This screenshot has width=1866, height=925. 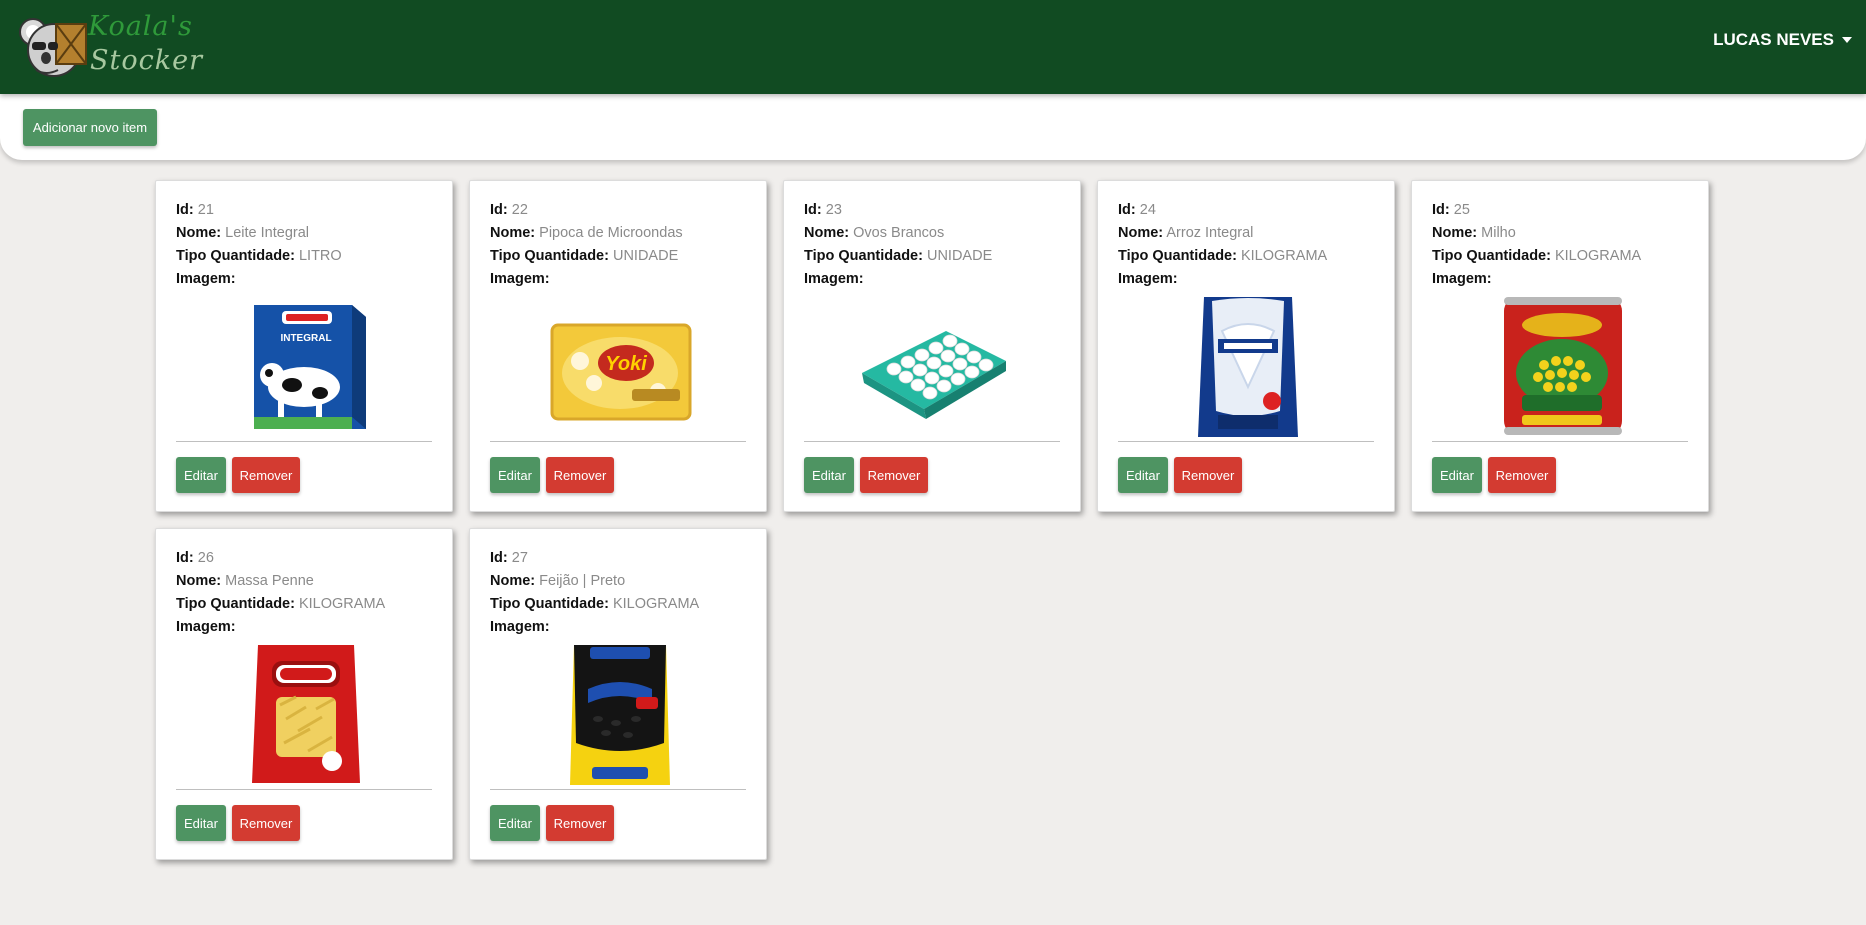 What do you see at coordinates (519, 558) in the screenshot?
I see `id-value: 27` at bounding box center [519, 558].